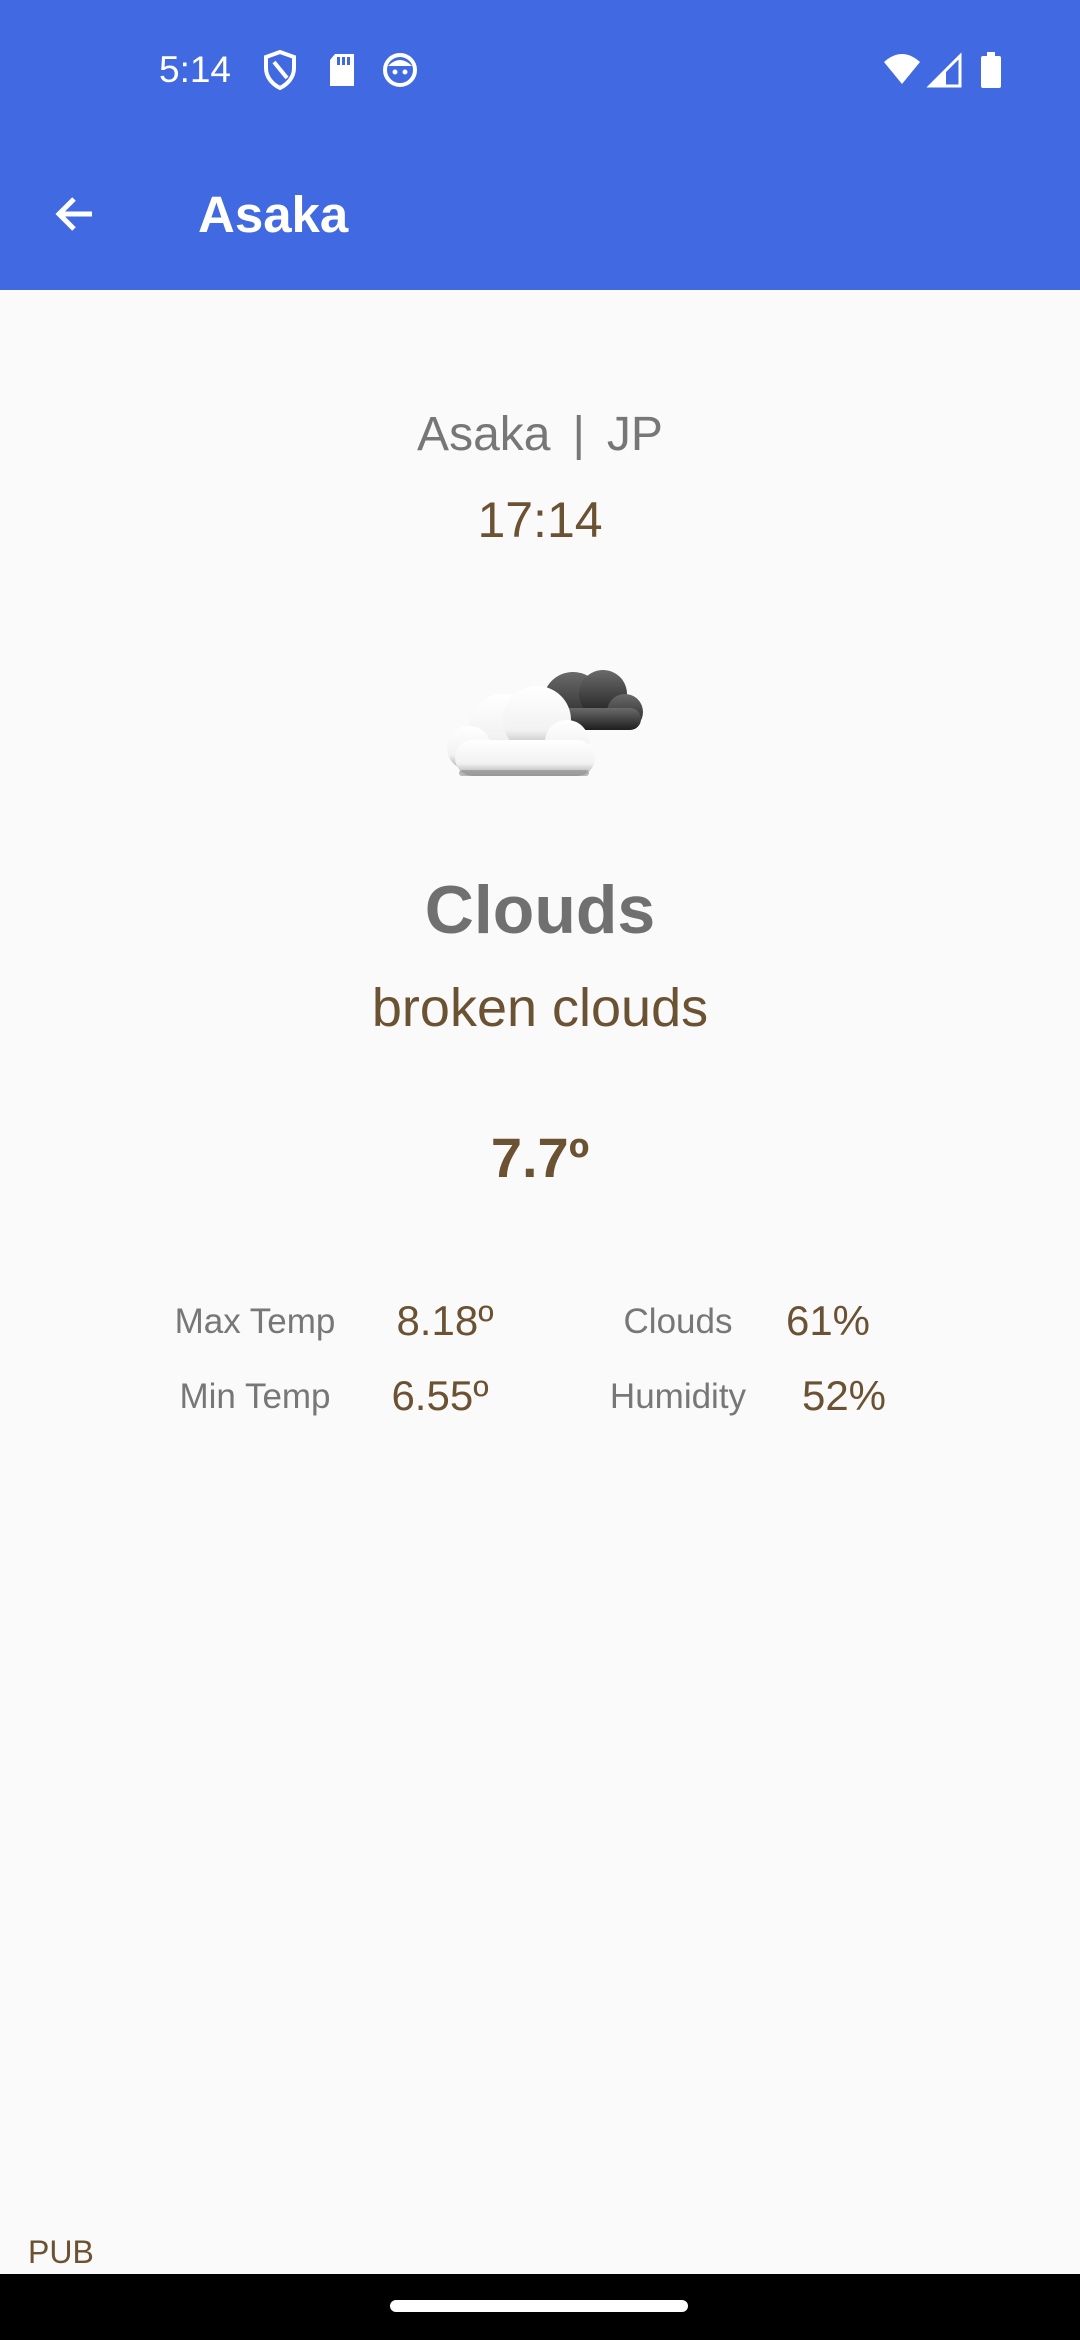  Describe the element at coordinates (342, 70) in the screenshot. I see `sd-card-icon` at that location.